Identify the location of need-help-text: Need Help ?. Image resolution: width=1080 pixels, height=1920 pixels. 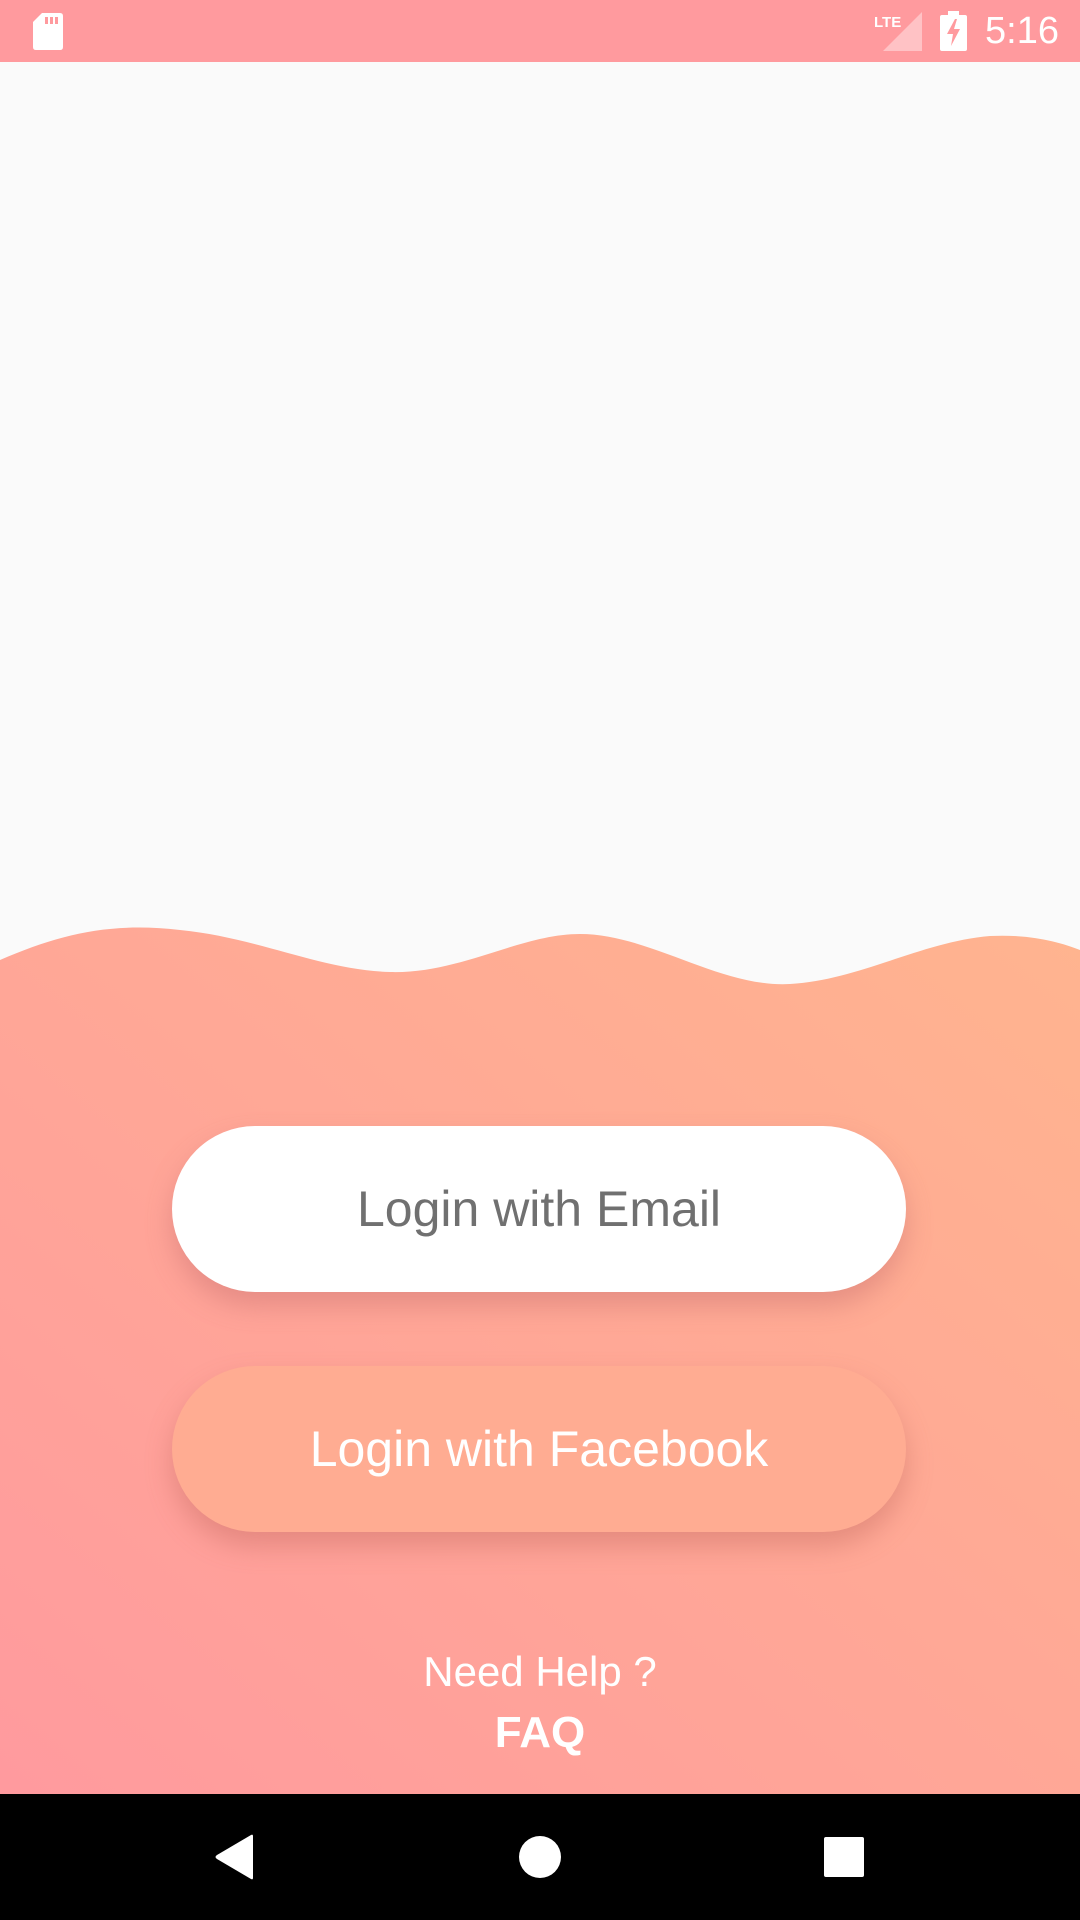
(540, 1671).